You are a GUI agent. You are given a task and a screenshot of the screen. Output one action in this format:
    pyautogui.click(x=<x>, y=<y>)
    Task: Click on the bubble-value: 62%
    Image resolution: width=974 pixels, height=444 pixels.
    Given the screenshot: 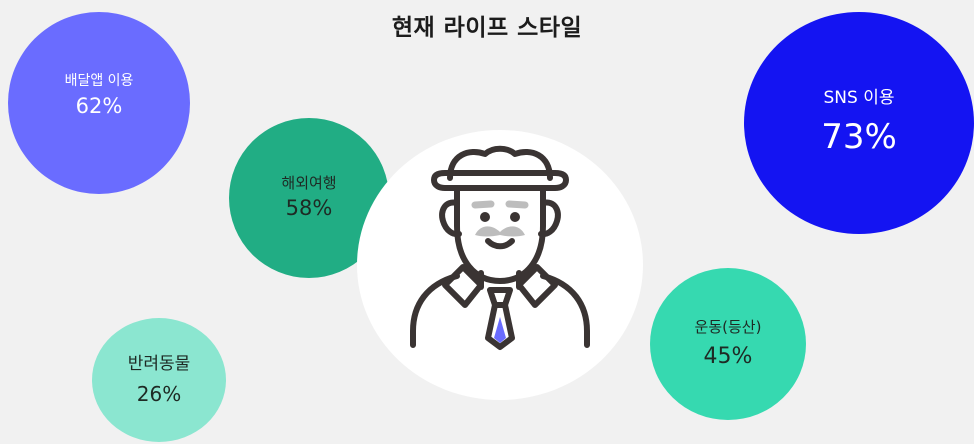 What is the action you would take?
    pyautogui.click(x=99, y=105)
    